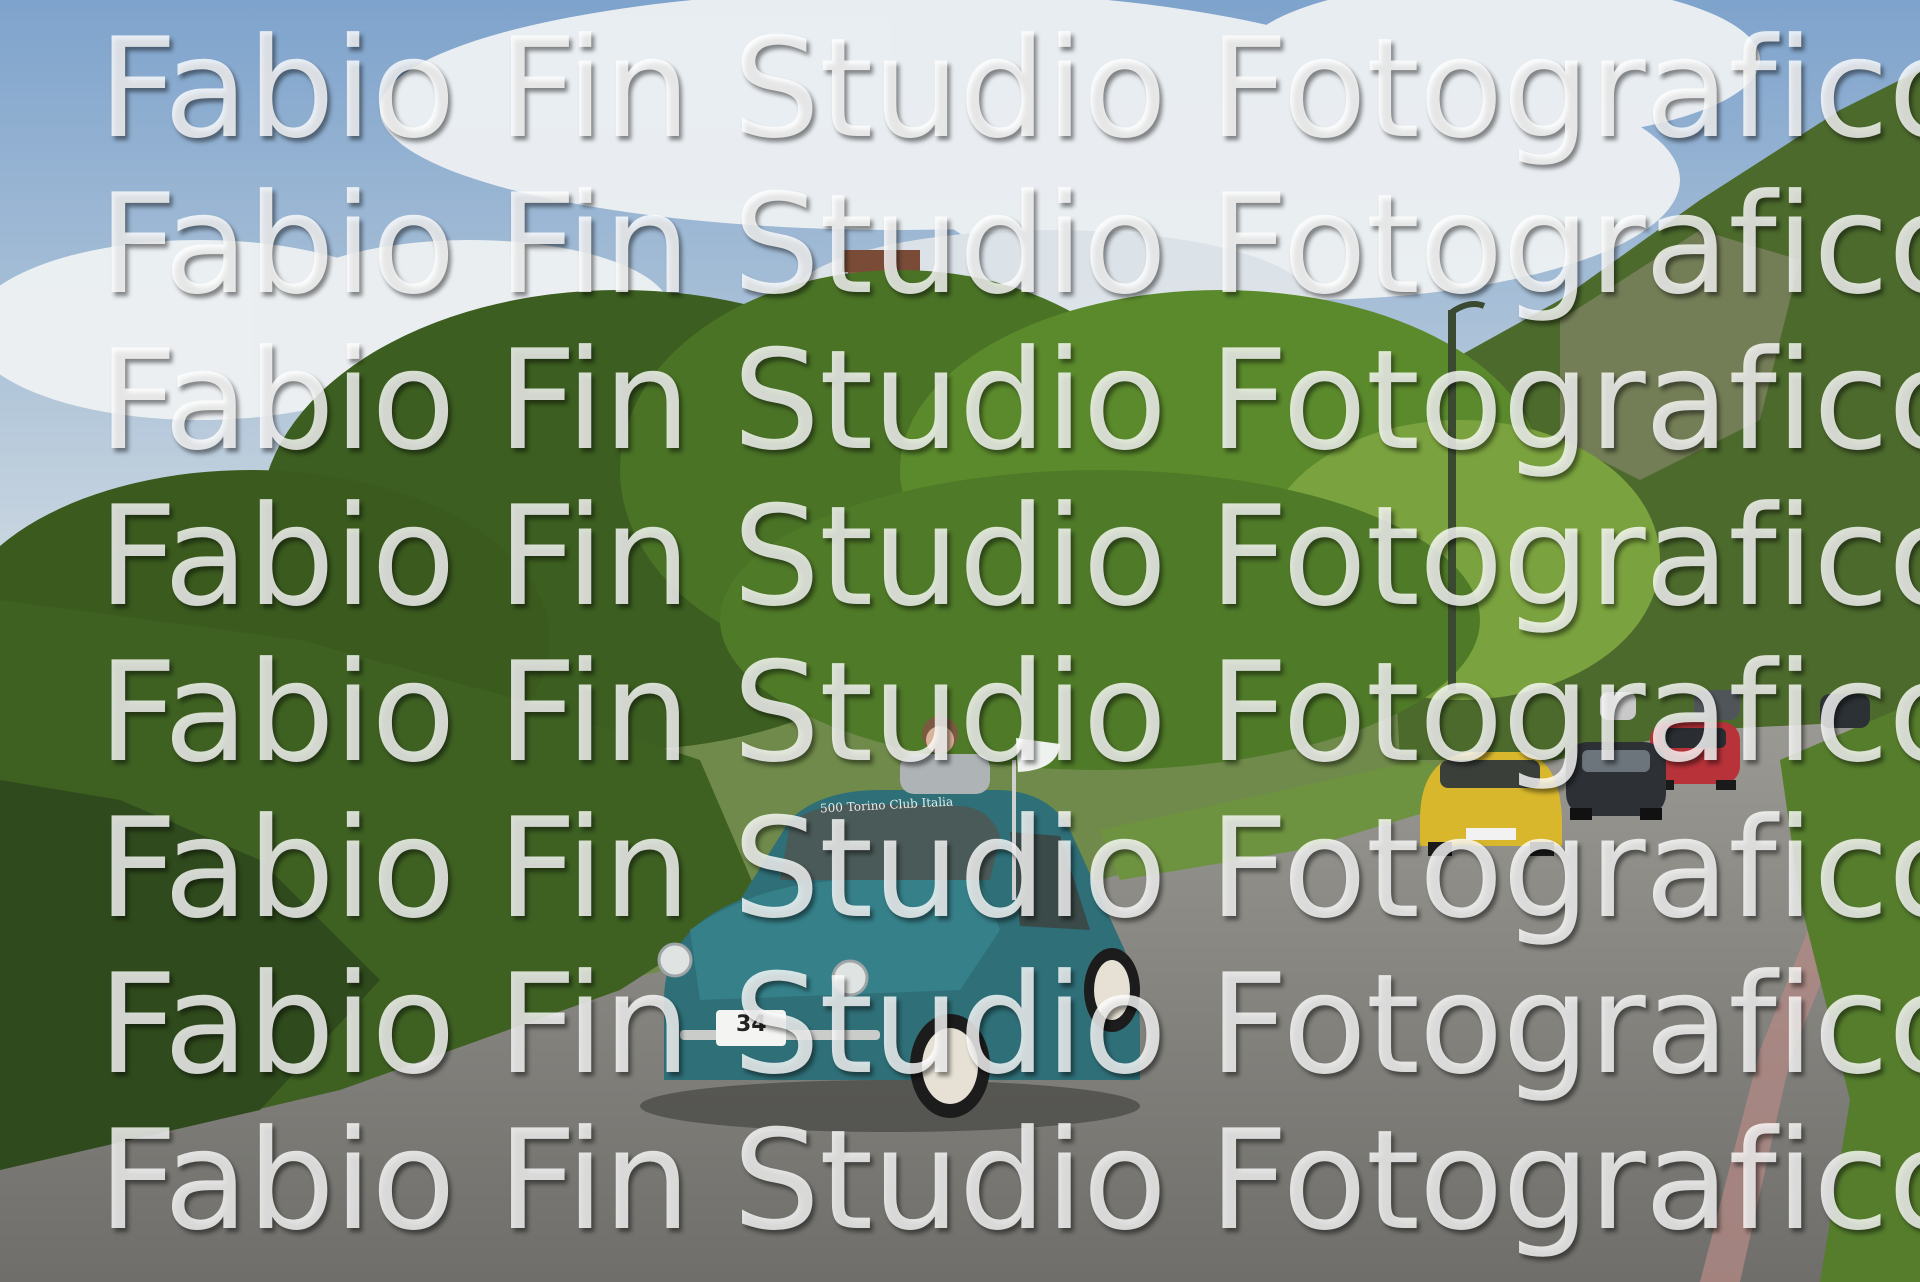 The width and height of the screenshot is (1920, 1282). I want to click on black-car, so click(1616, 781).